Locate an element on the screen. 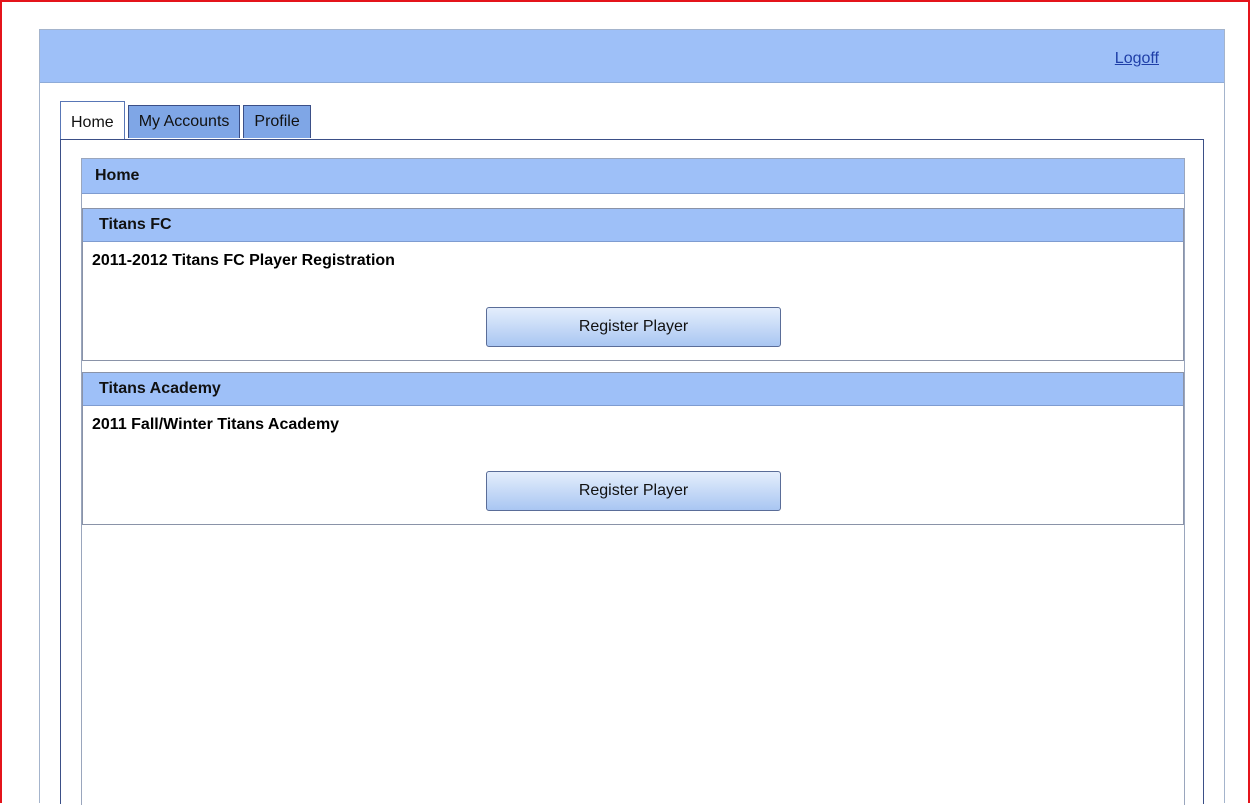 This screenshot has width=1250, height=805. register-player-button-titans-academy: Register Player is located at coordinates (633, 491).